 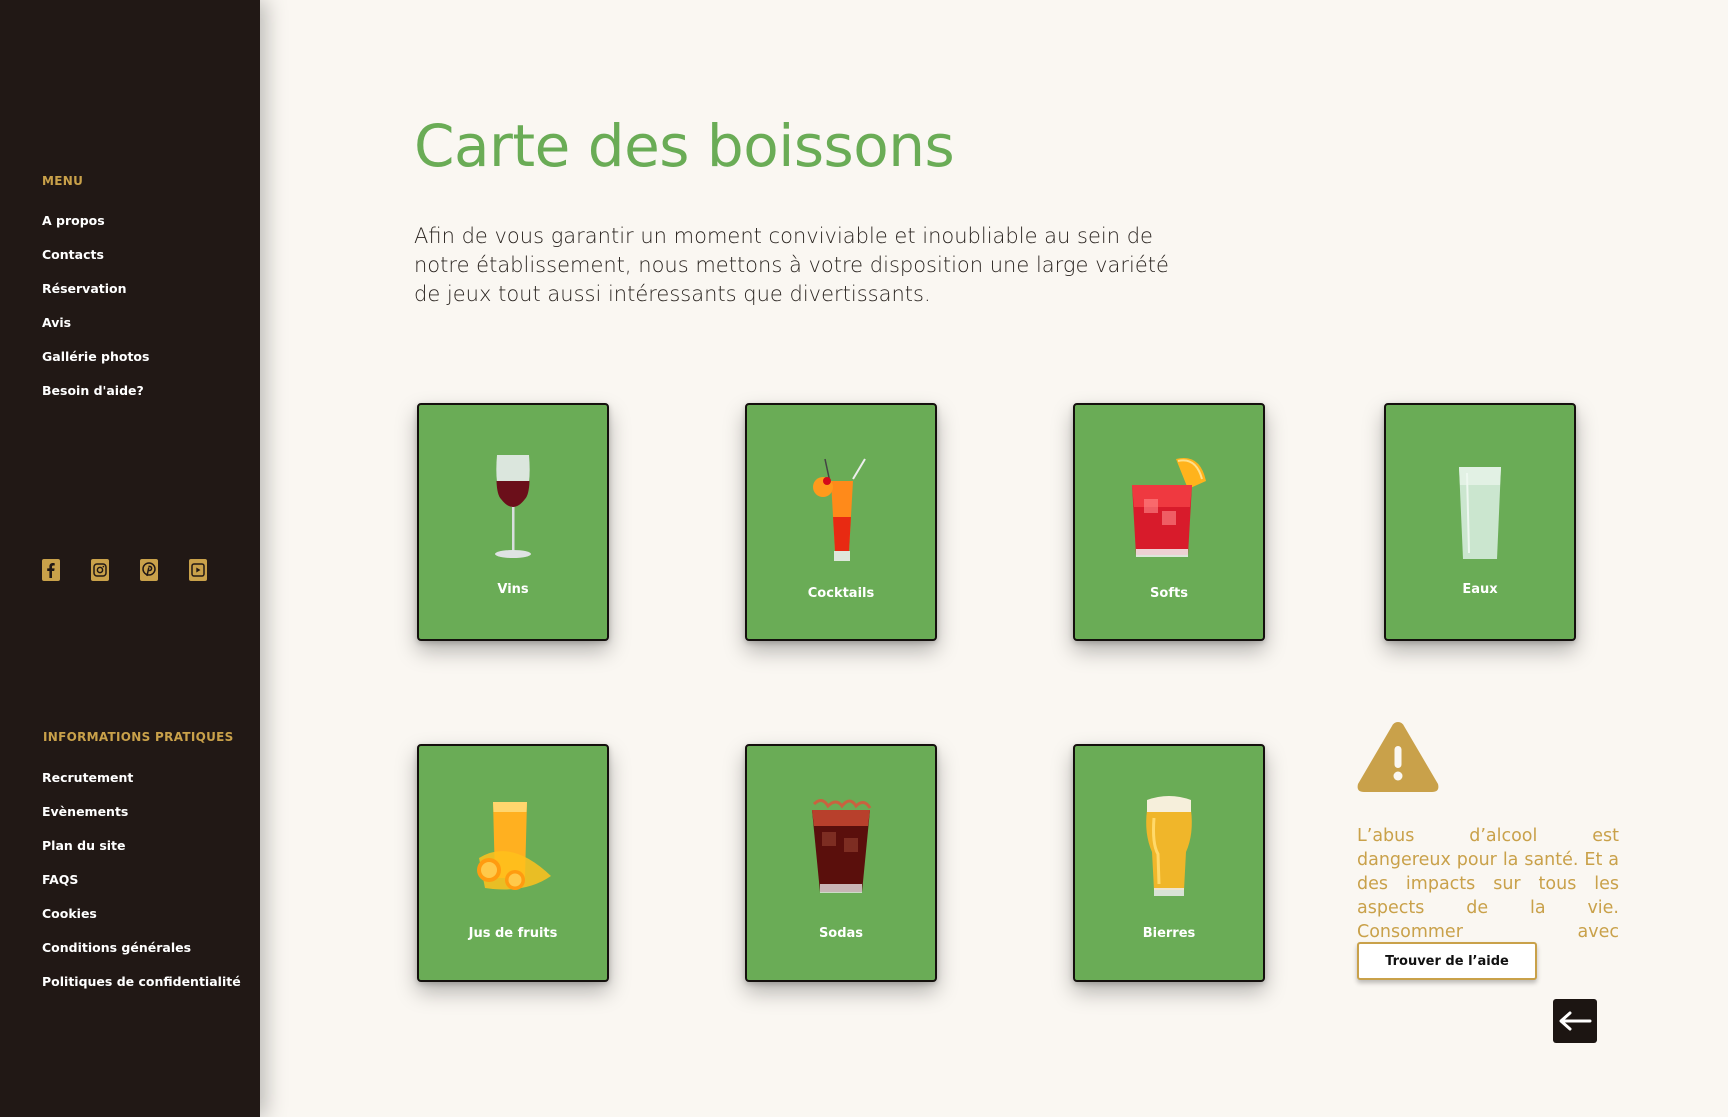 What do you see at coordinates (73, 220) in the screenshot?
I see `sidebar-item-a-propos: A propos` at bounding box center [73, 220].